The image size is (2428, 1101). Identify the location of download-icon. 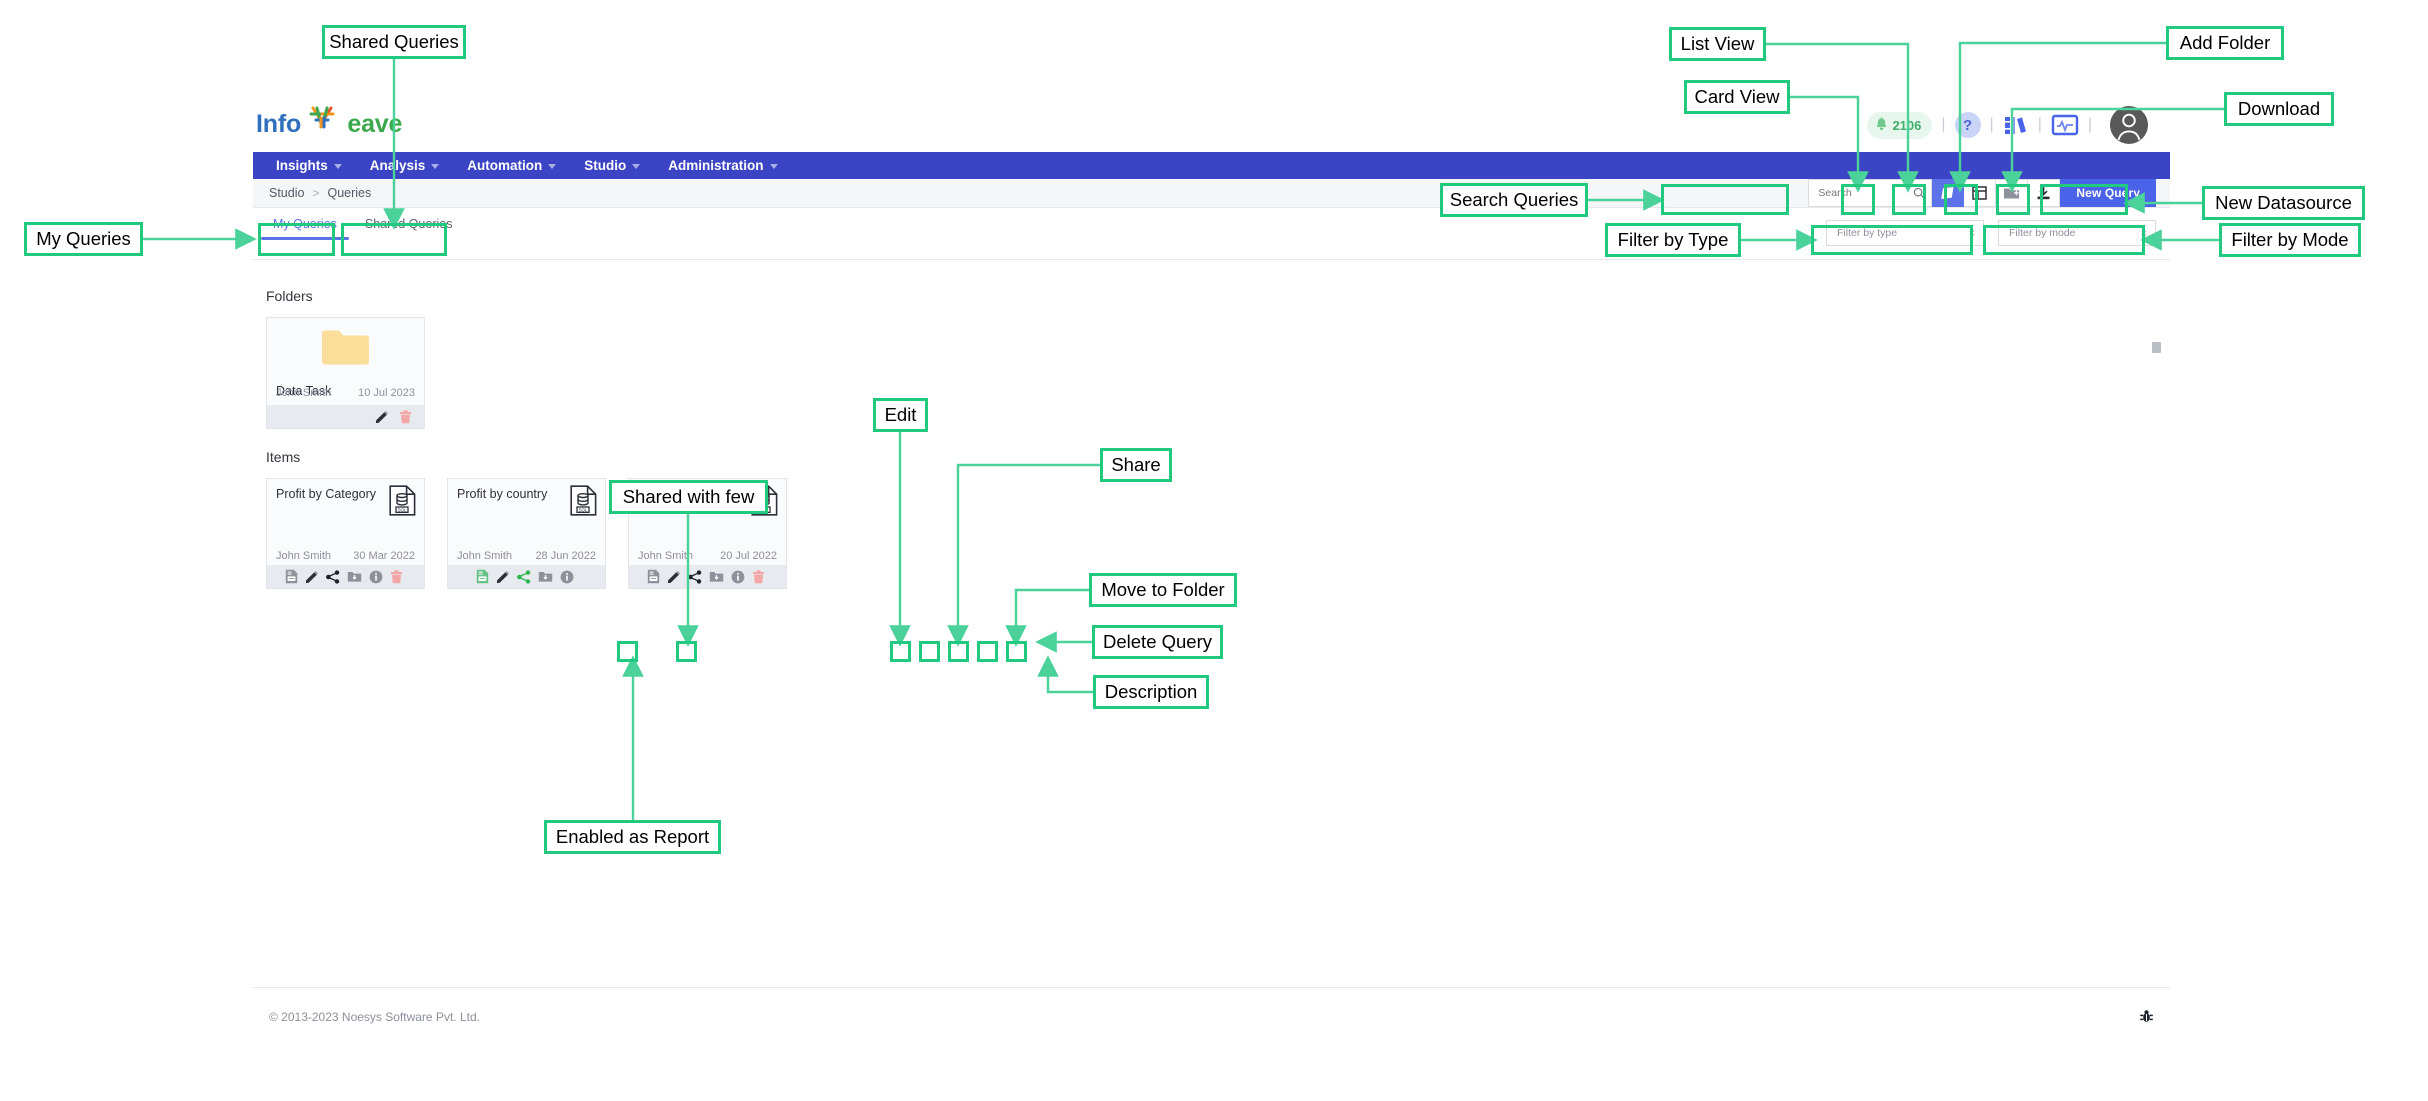
(2043, 193).